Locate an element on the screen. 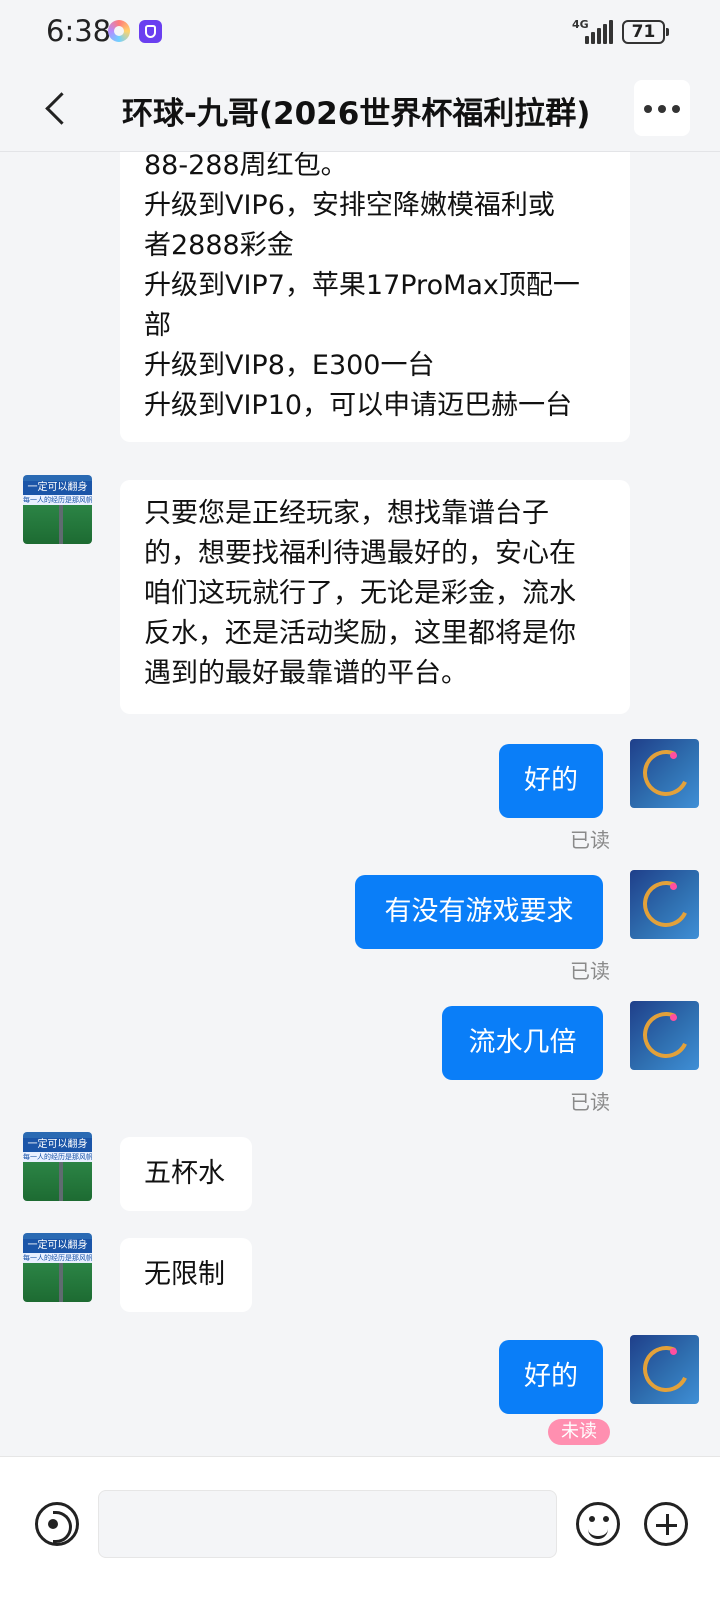 This screenshot has width=720, height=1600. message-line: 反水，还是活动奖励，这里都将是你 is located at coordinates (360, 633).